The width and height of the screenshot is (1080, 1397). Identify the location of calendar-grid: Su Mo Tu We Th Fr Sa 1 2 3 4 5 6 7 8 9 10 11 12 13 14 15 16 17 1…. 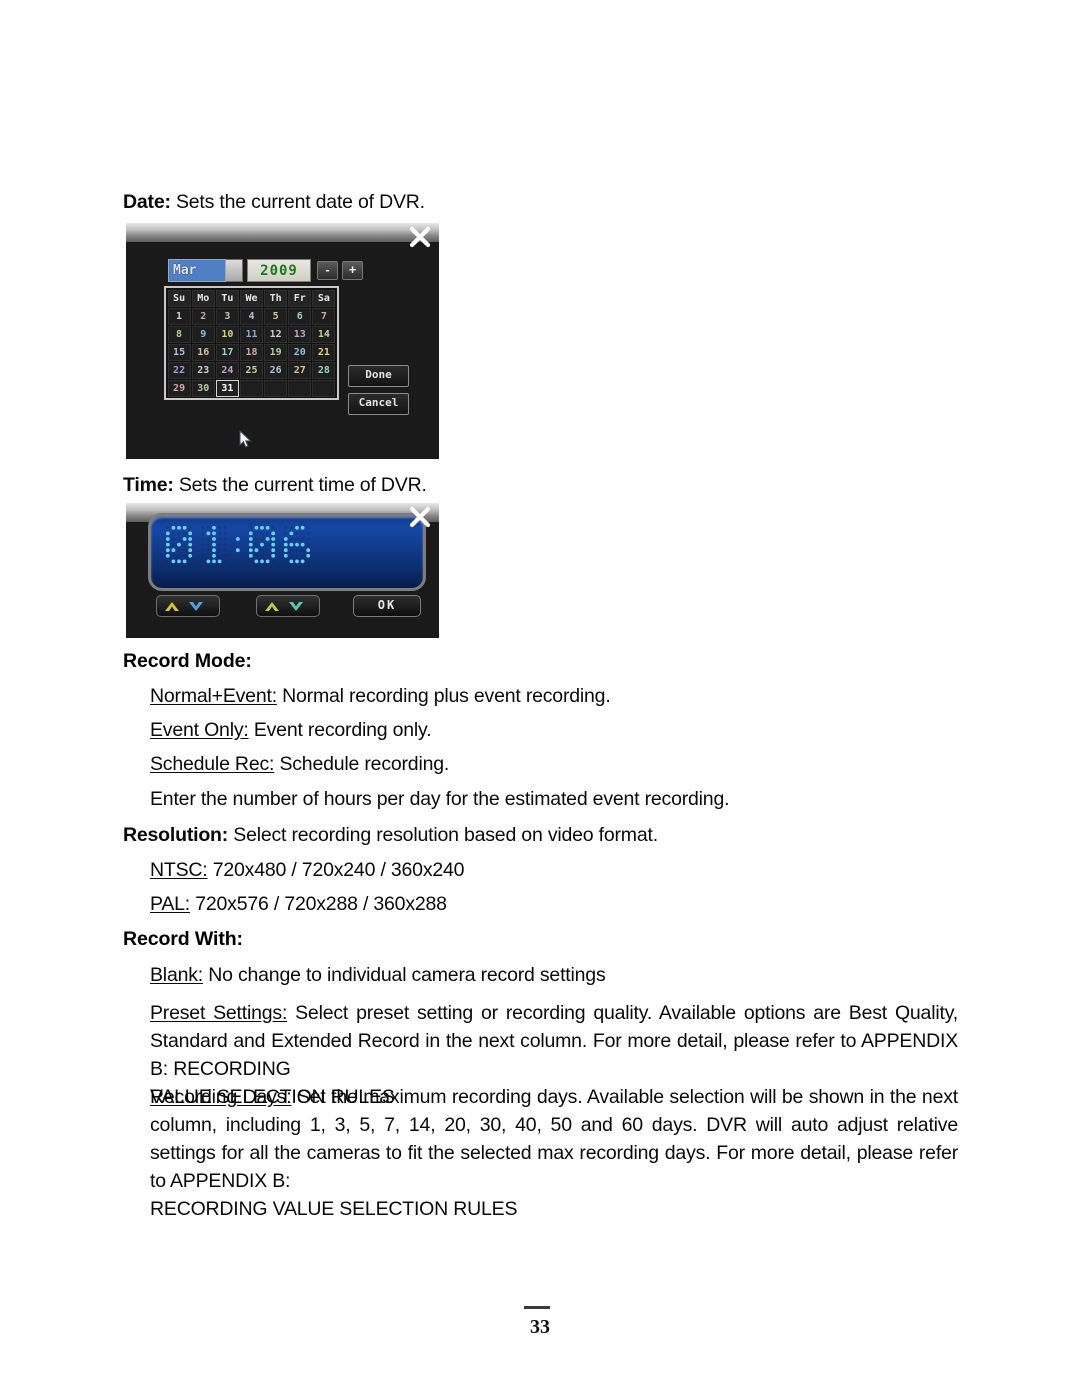
(251, 343).